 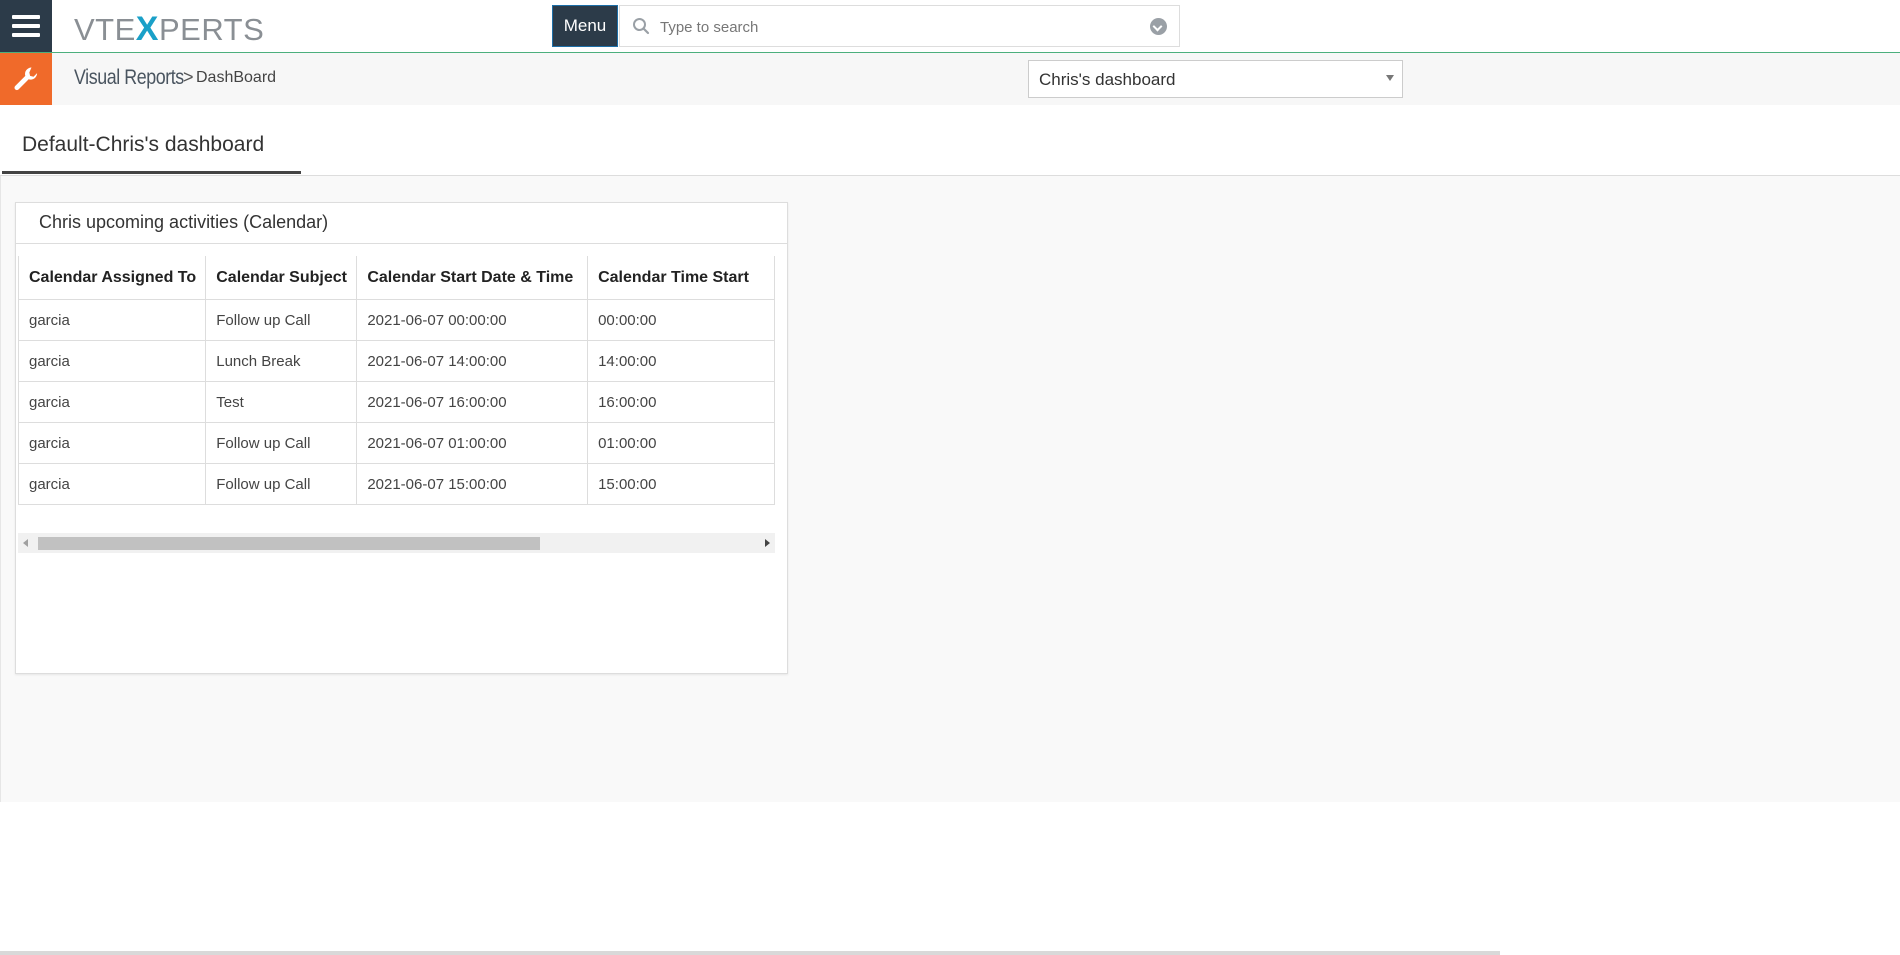 I want to click on column-header: Calendar Subject, so click(x=281, y=278).